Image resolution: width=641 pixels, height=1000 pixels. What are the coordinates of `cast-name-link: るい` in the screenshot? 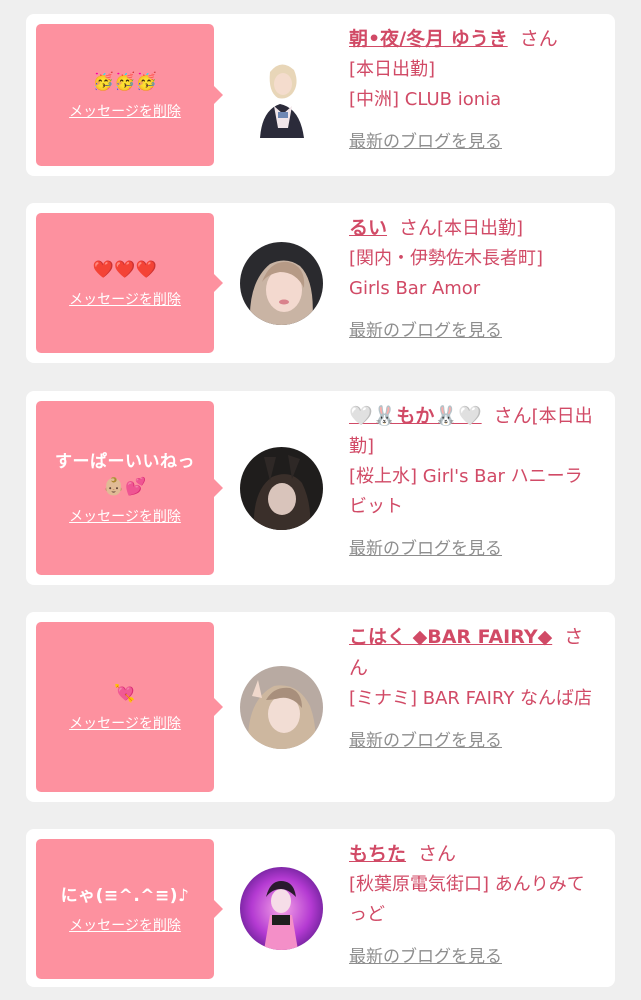 It's located at (368, 228).